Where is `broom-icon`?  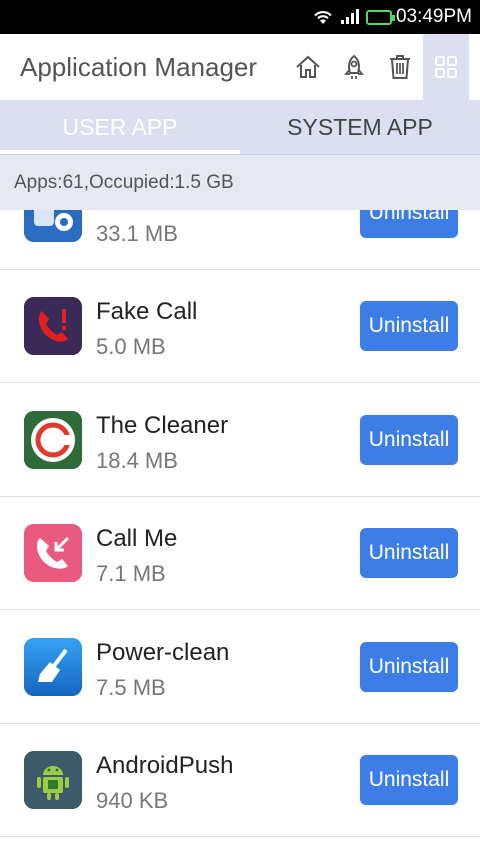
broom-icon is located at coordinates (53, 667).